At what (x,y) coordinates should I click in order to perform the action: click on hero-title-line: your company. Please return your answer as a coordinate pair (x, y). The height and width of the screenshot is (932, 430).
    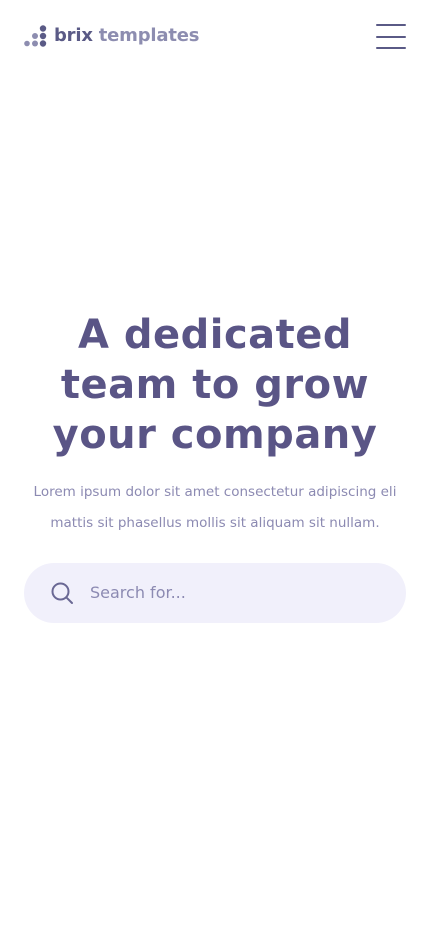
    Looking at the image, I should click on (215, 435).